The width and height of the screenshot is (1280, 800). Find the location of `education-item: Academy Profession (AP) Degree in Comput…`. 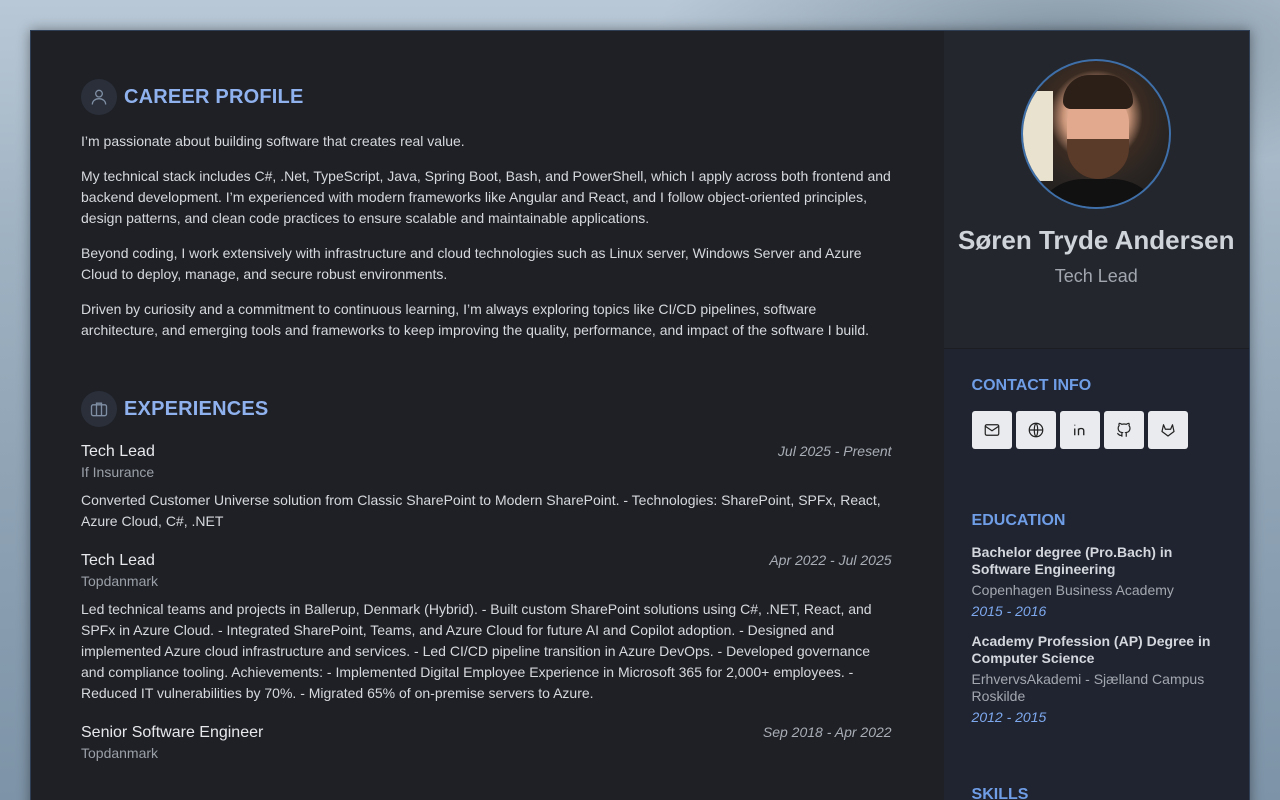

education-item: Academy Profession (AP) Degree in Comput… is located at coordinates (1110, 679).